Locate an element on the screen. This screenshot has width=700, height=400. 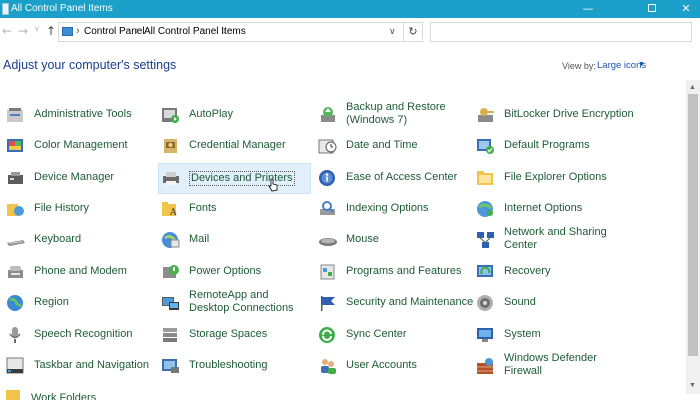
control-panel-item: Credential Manager is located at coordinates (236, 146).